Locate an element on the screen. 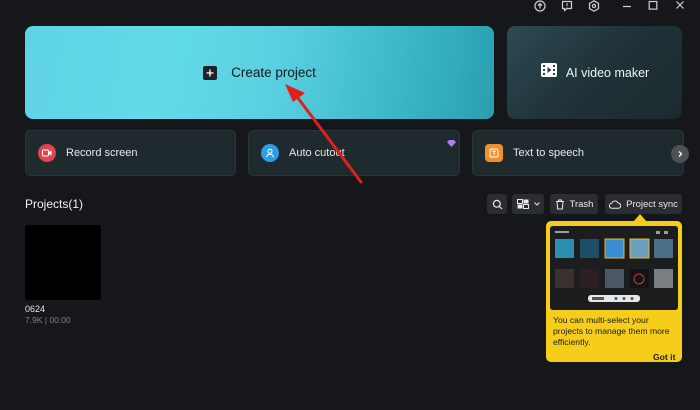  tooltip-preview-image is located at coordinates (614, 268).